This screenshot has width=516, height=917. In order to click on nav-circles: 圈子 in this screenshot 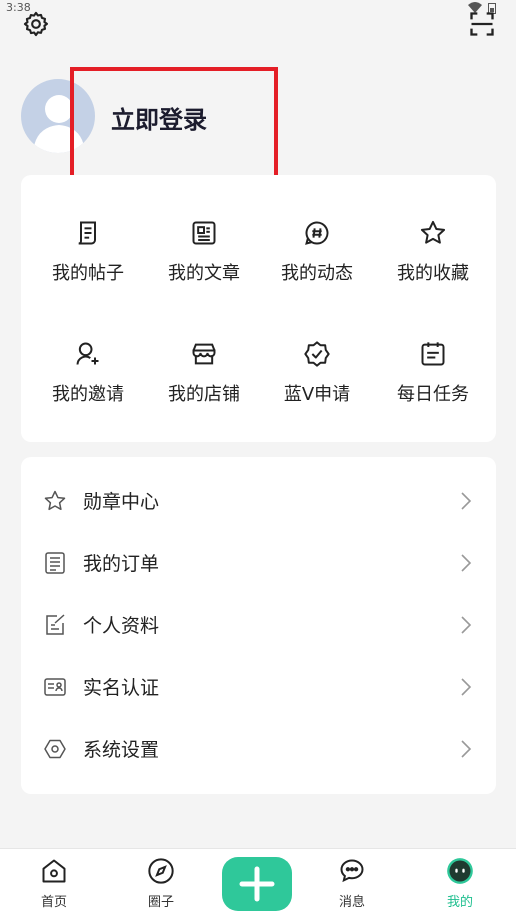, I will do `click(161, 883)`.